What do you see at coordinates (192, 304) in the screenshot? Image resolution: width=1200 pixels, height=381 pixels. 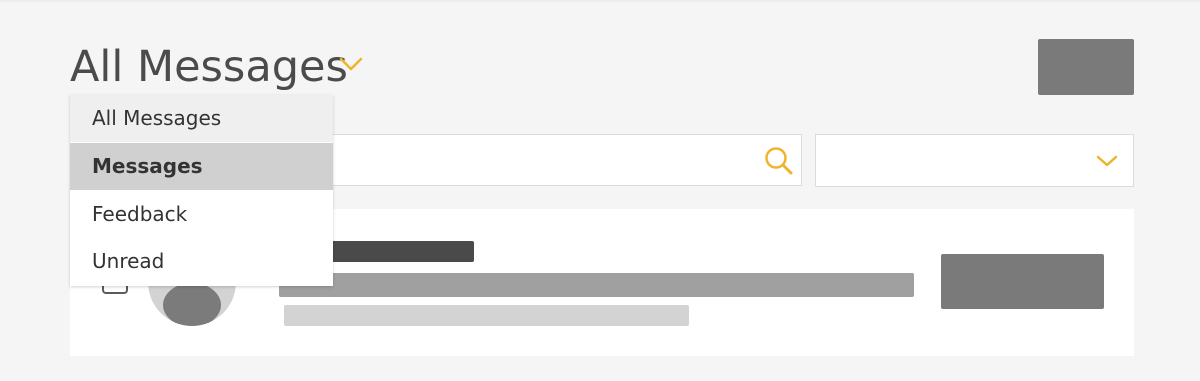 I see `avatar-silhouette` at bounding box center [192, 304].